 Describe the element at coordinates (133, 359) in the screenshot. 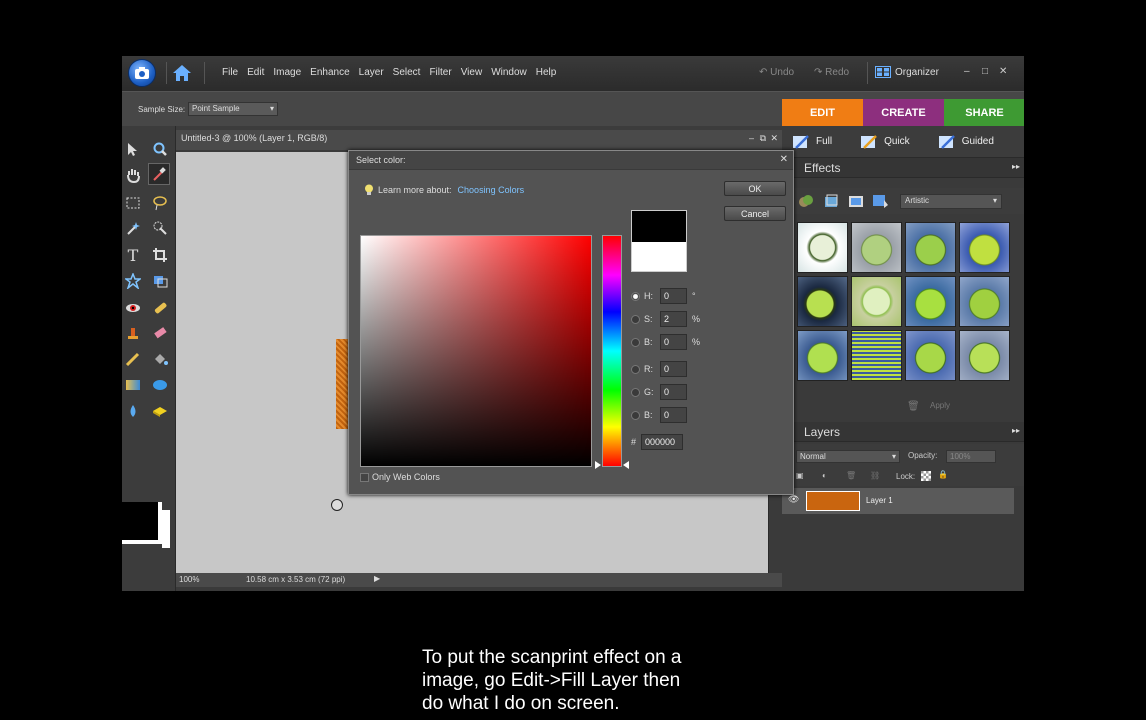

I see `pencil-tool-icon` at that location.